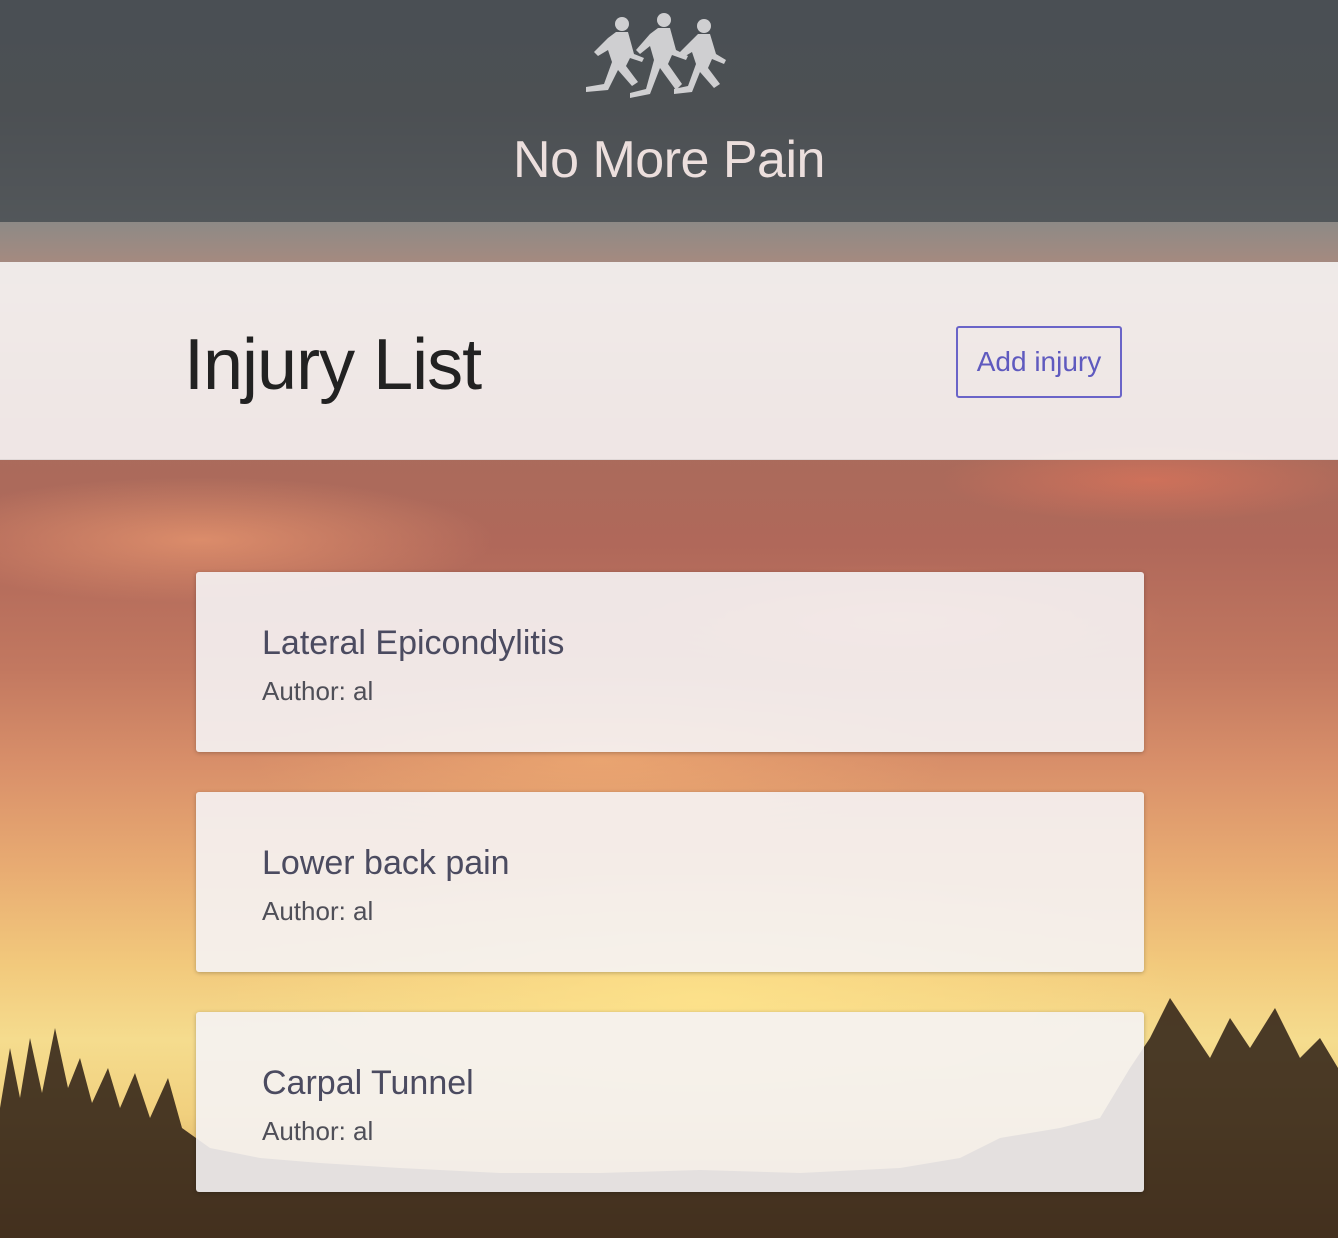 This screenshot has width=1338, height=1238. Describe the element at coordinates (413, 643) in the screenshot. I see `injury-name: Lateral Epicondylitis` at that location.